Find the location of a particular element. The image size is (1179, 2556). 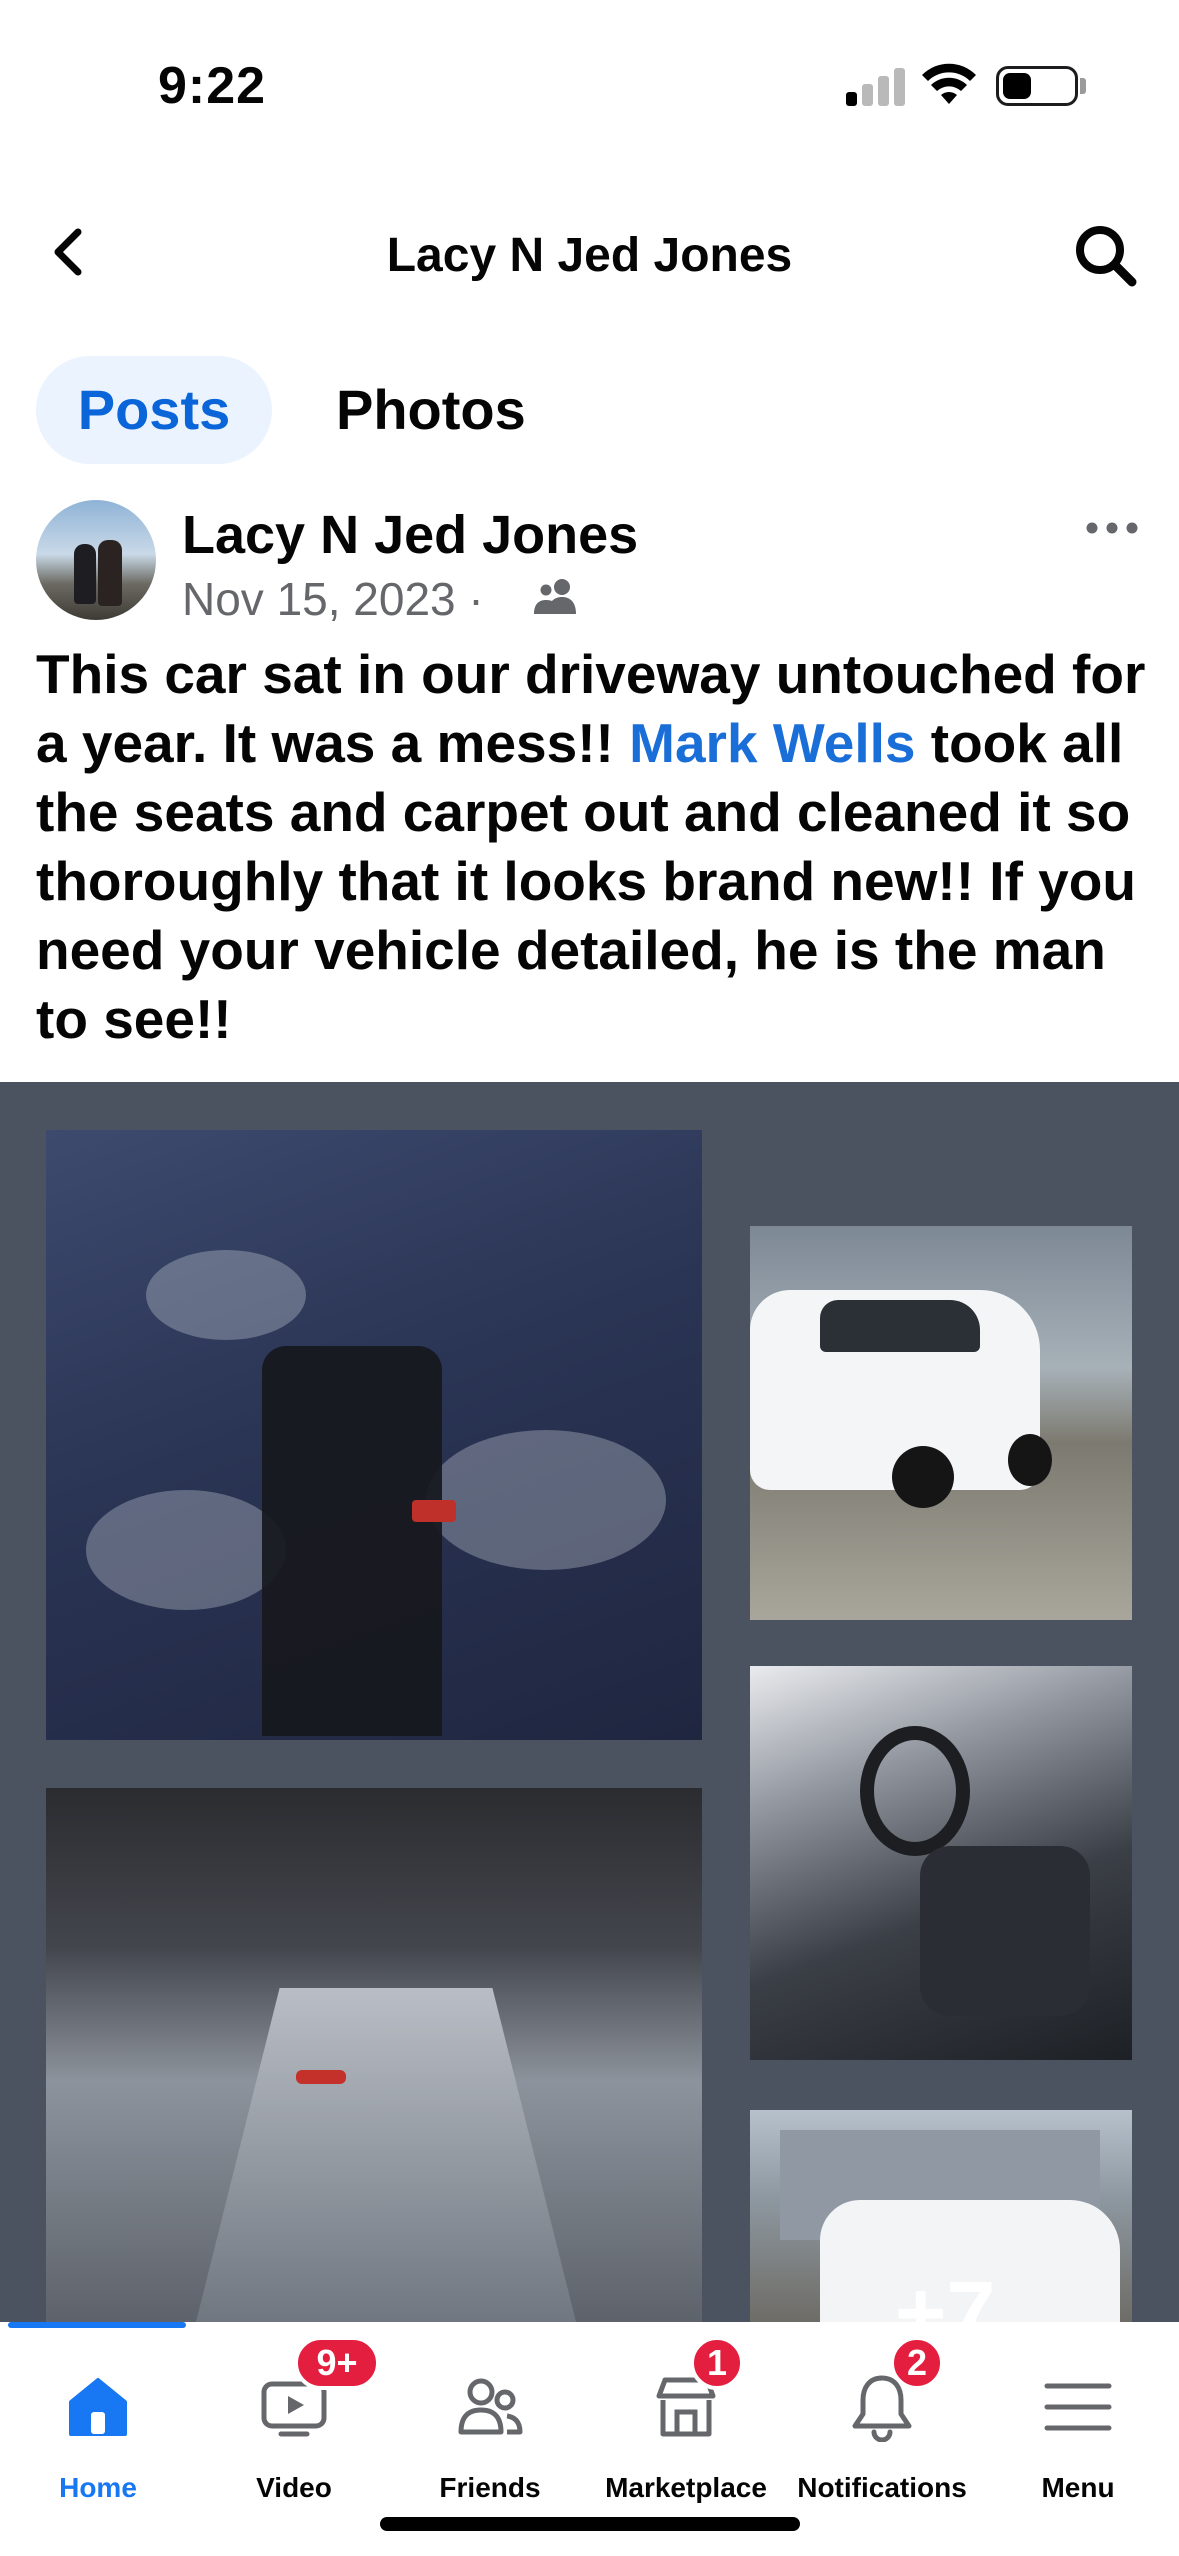

page-header: Lacy N Jed Jones is located at coordinates (589, 255).